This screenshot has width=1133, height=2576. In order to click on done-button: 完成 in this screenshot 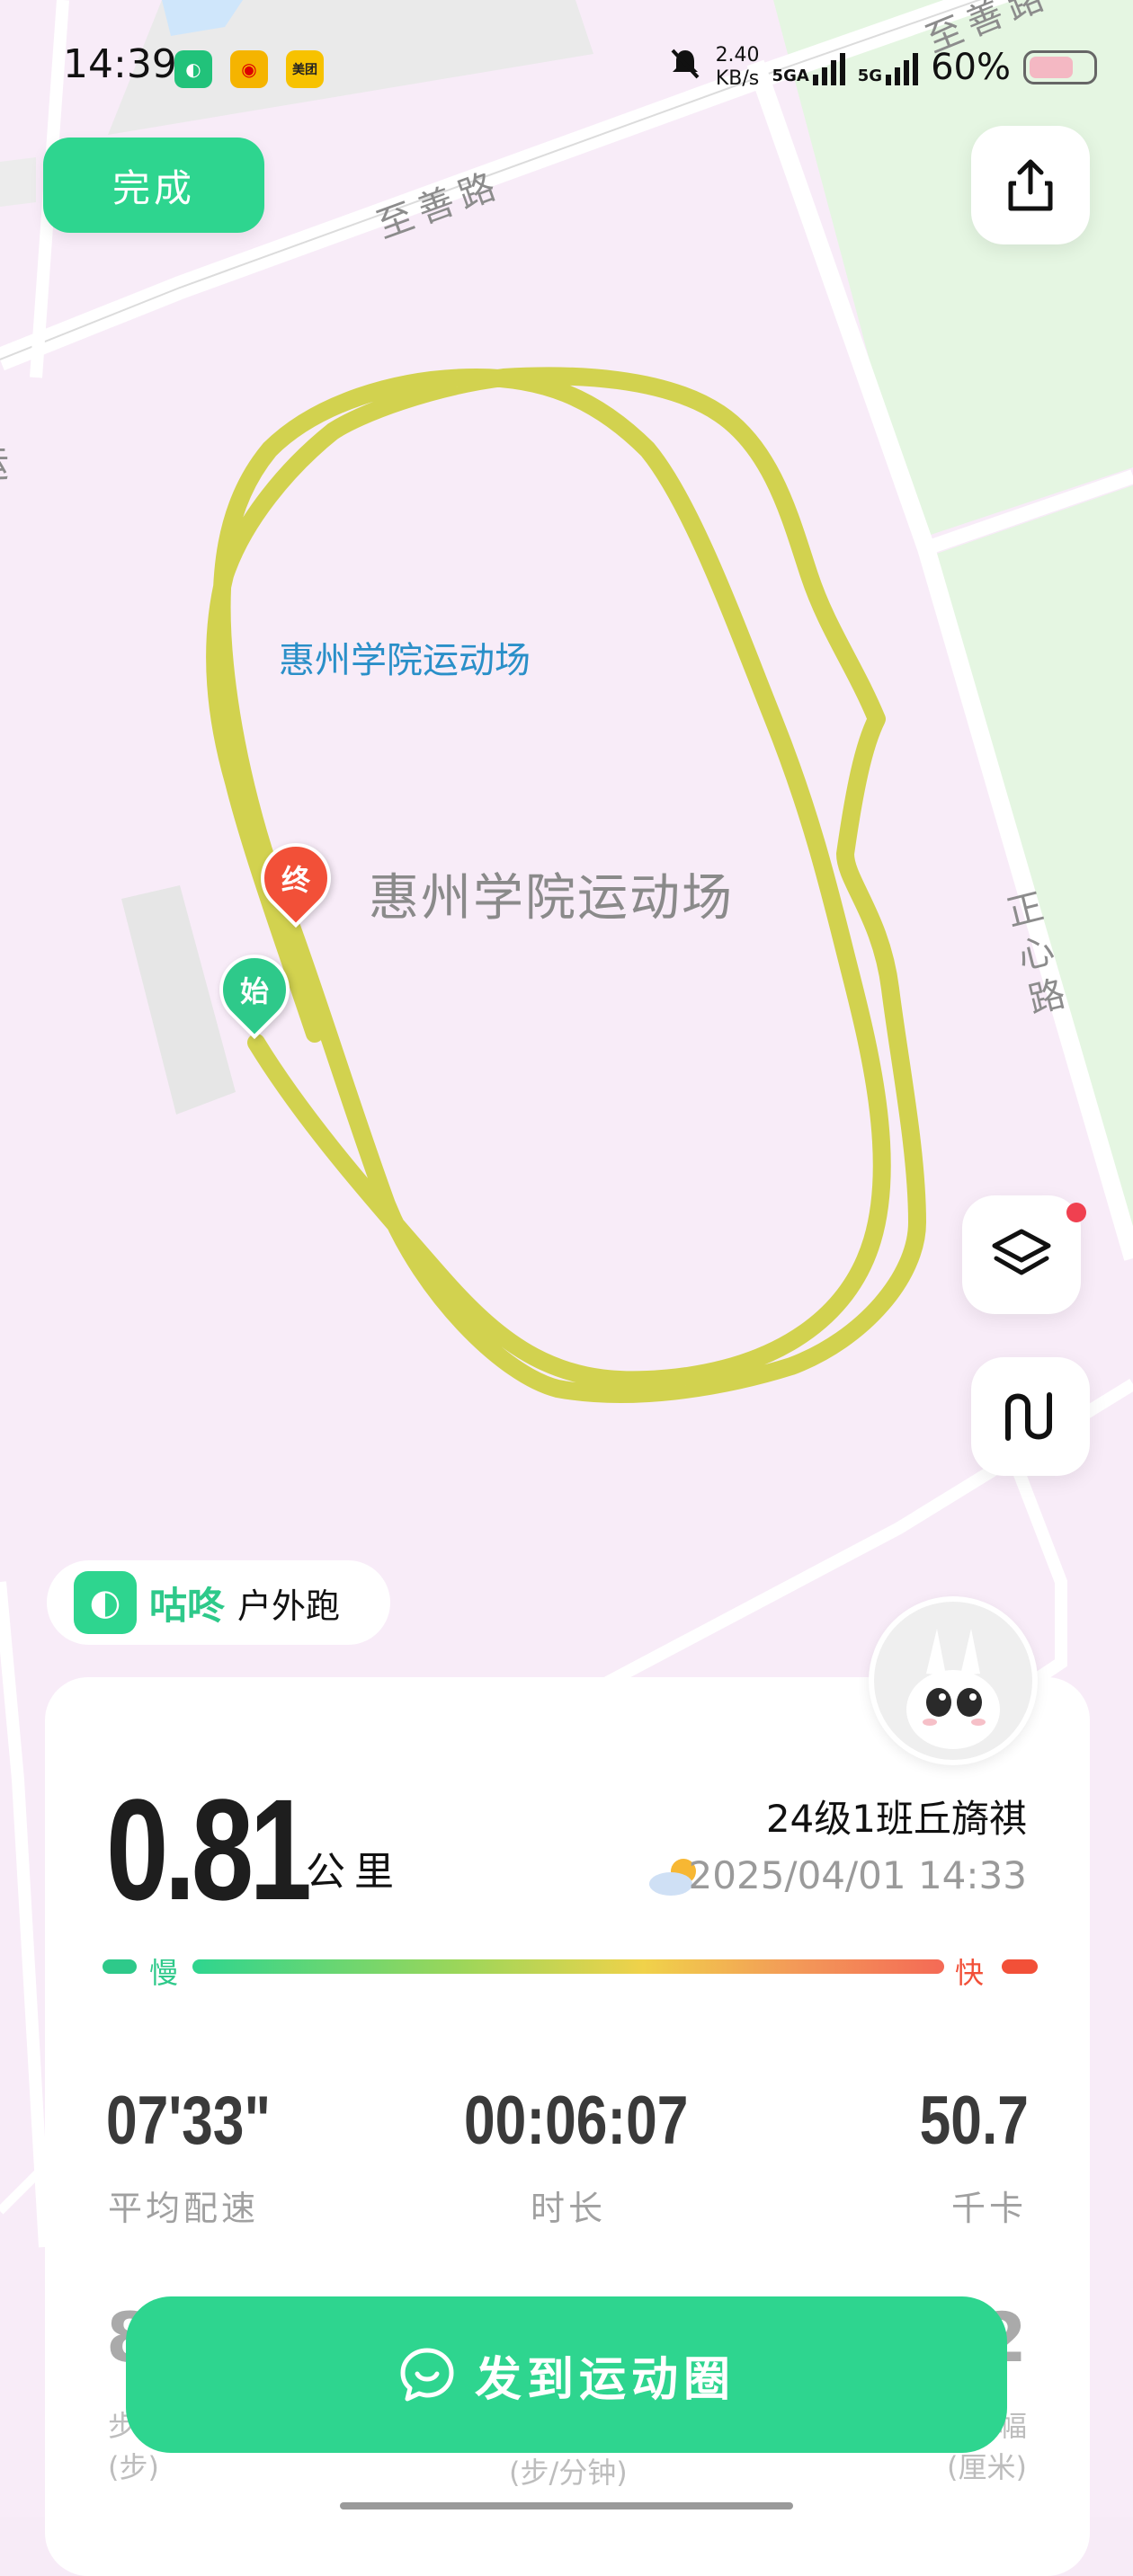, I will do `click(153, 185)`.